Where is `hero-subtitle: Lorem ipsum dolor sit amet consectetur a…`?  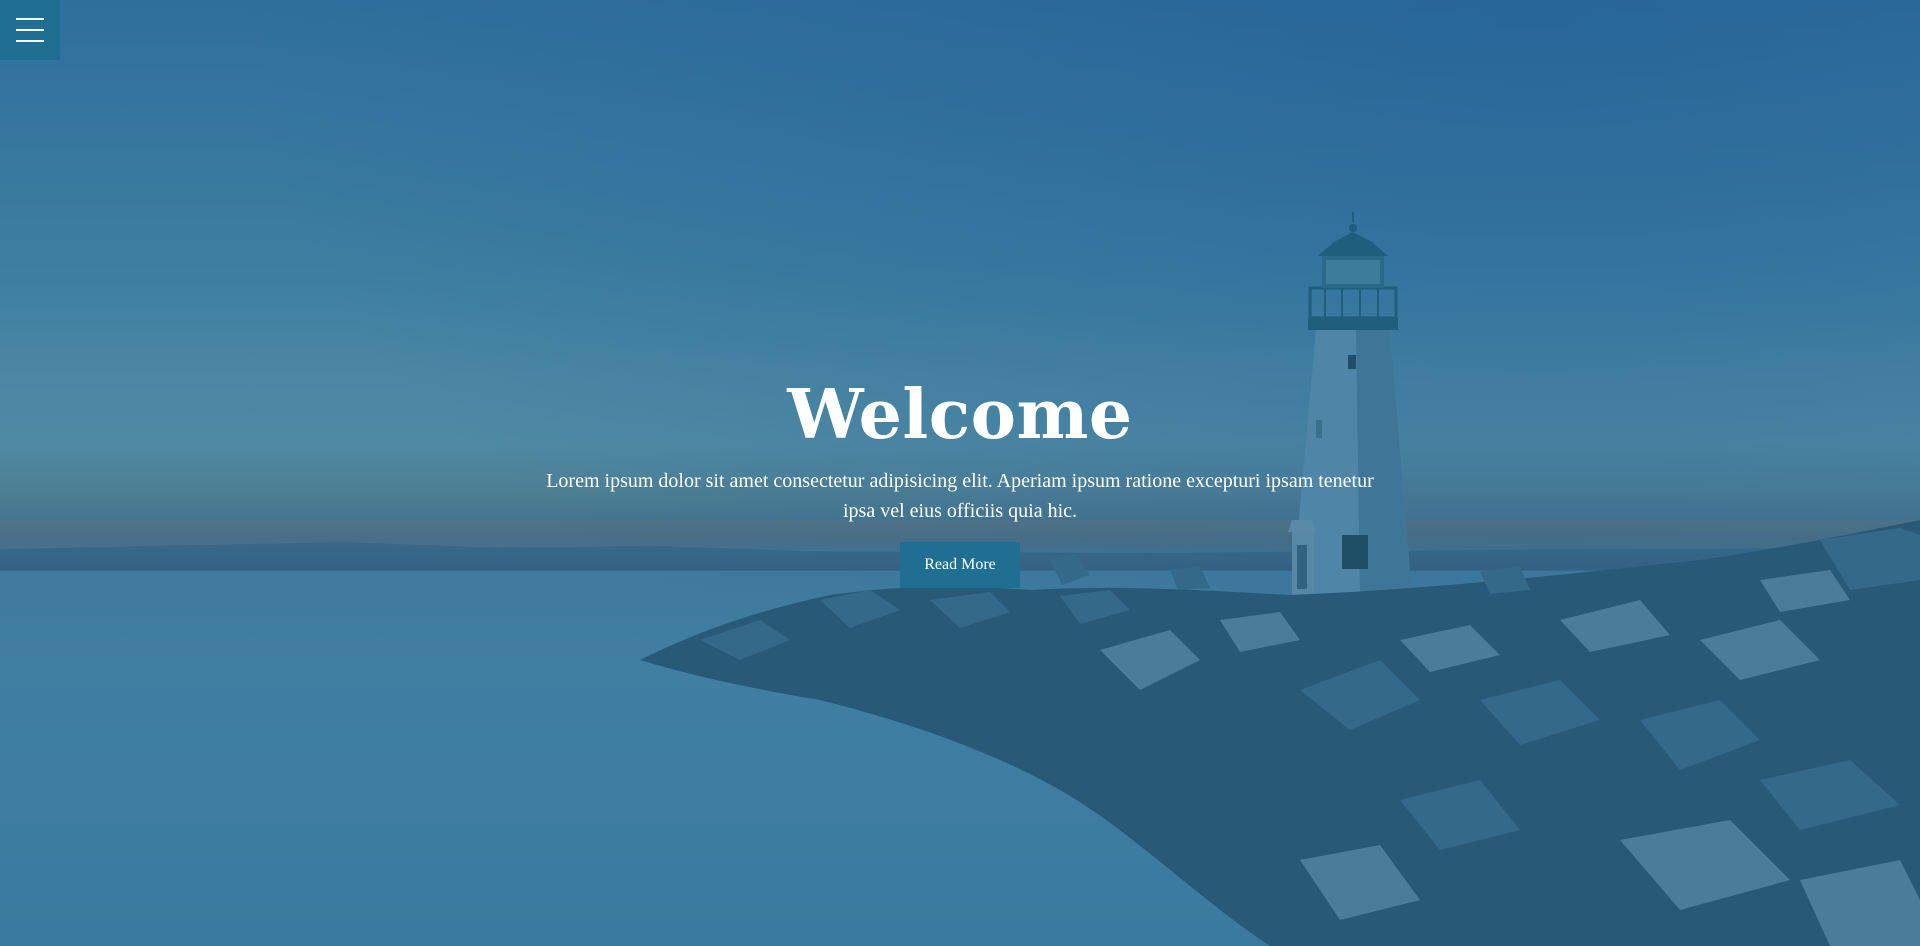
hero-subtitle: Lorem ipsum dolor sit amet consectetur a… is located at coordinates (960, 496).